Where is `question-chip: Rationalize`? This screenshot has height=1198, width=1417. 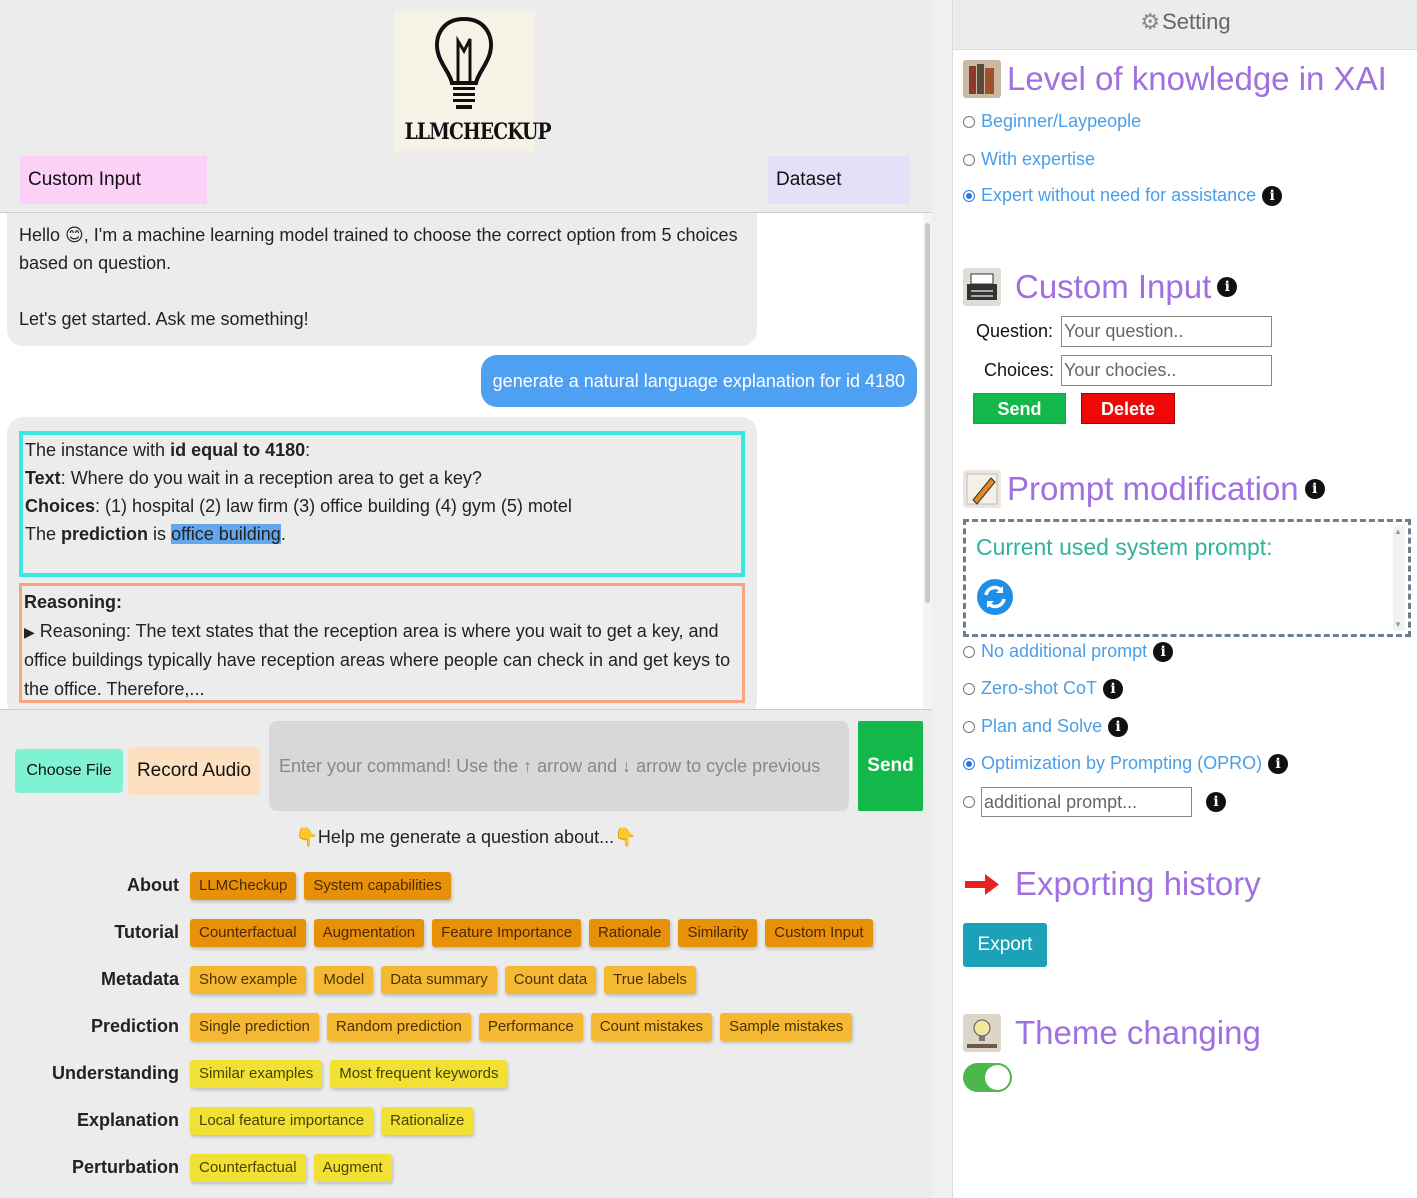 question-chip: Rationalize is located at coordinates (427, 1121).